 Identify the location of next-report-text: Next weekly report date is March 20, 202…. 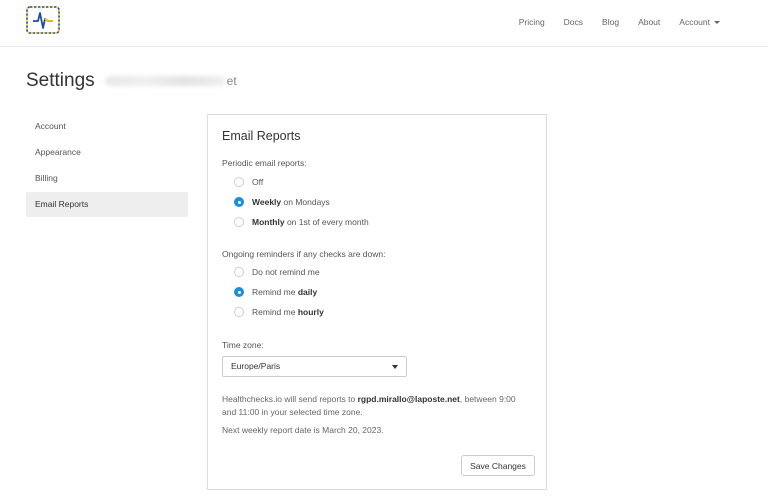
(303, 430).